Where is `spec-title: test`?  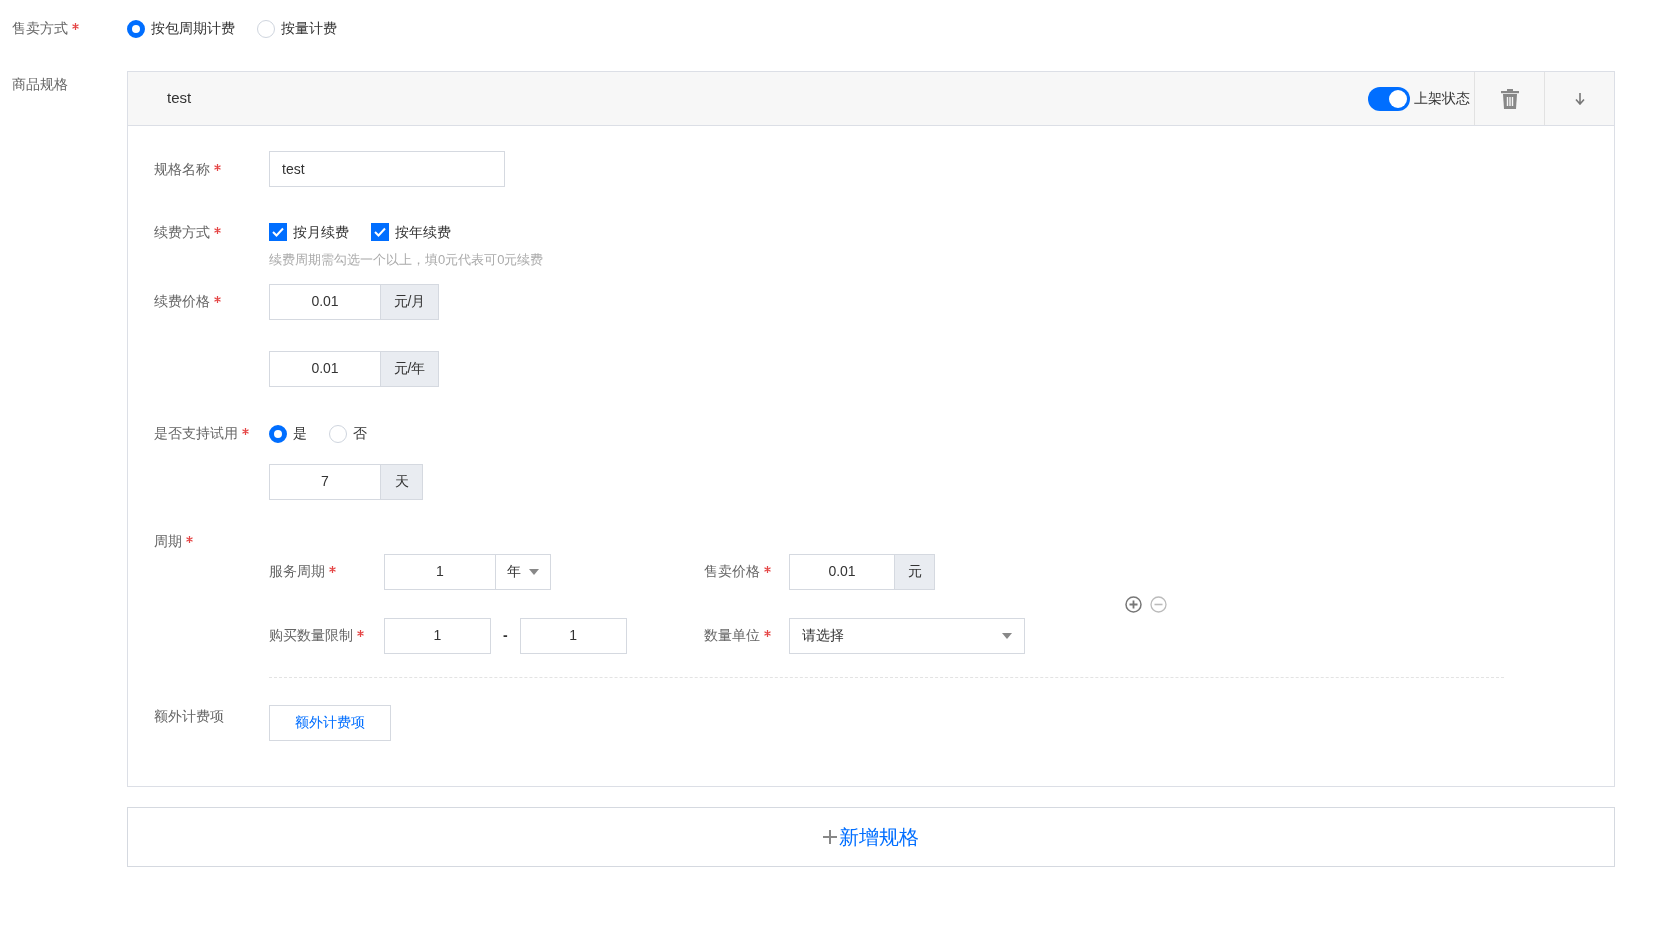
spec-title: test is located at coordinates (179, 98).